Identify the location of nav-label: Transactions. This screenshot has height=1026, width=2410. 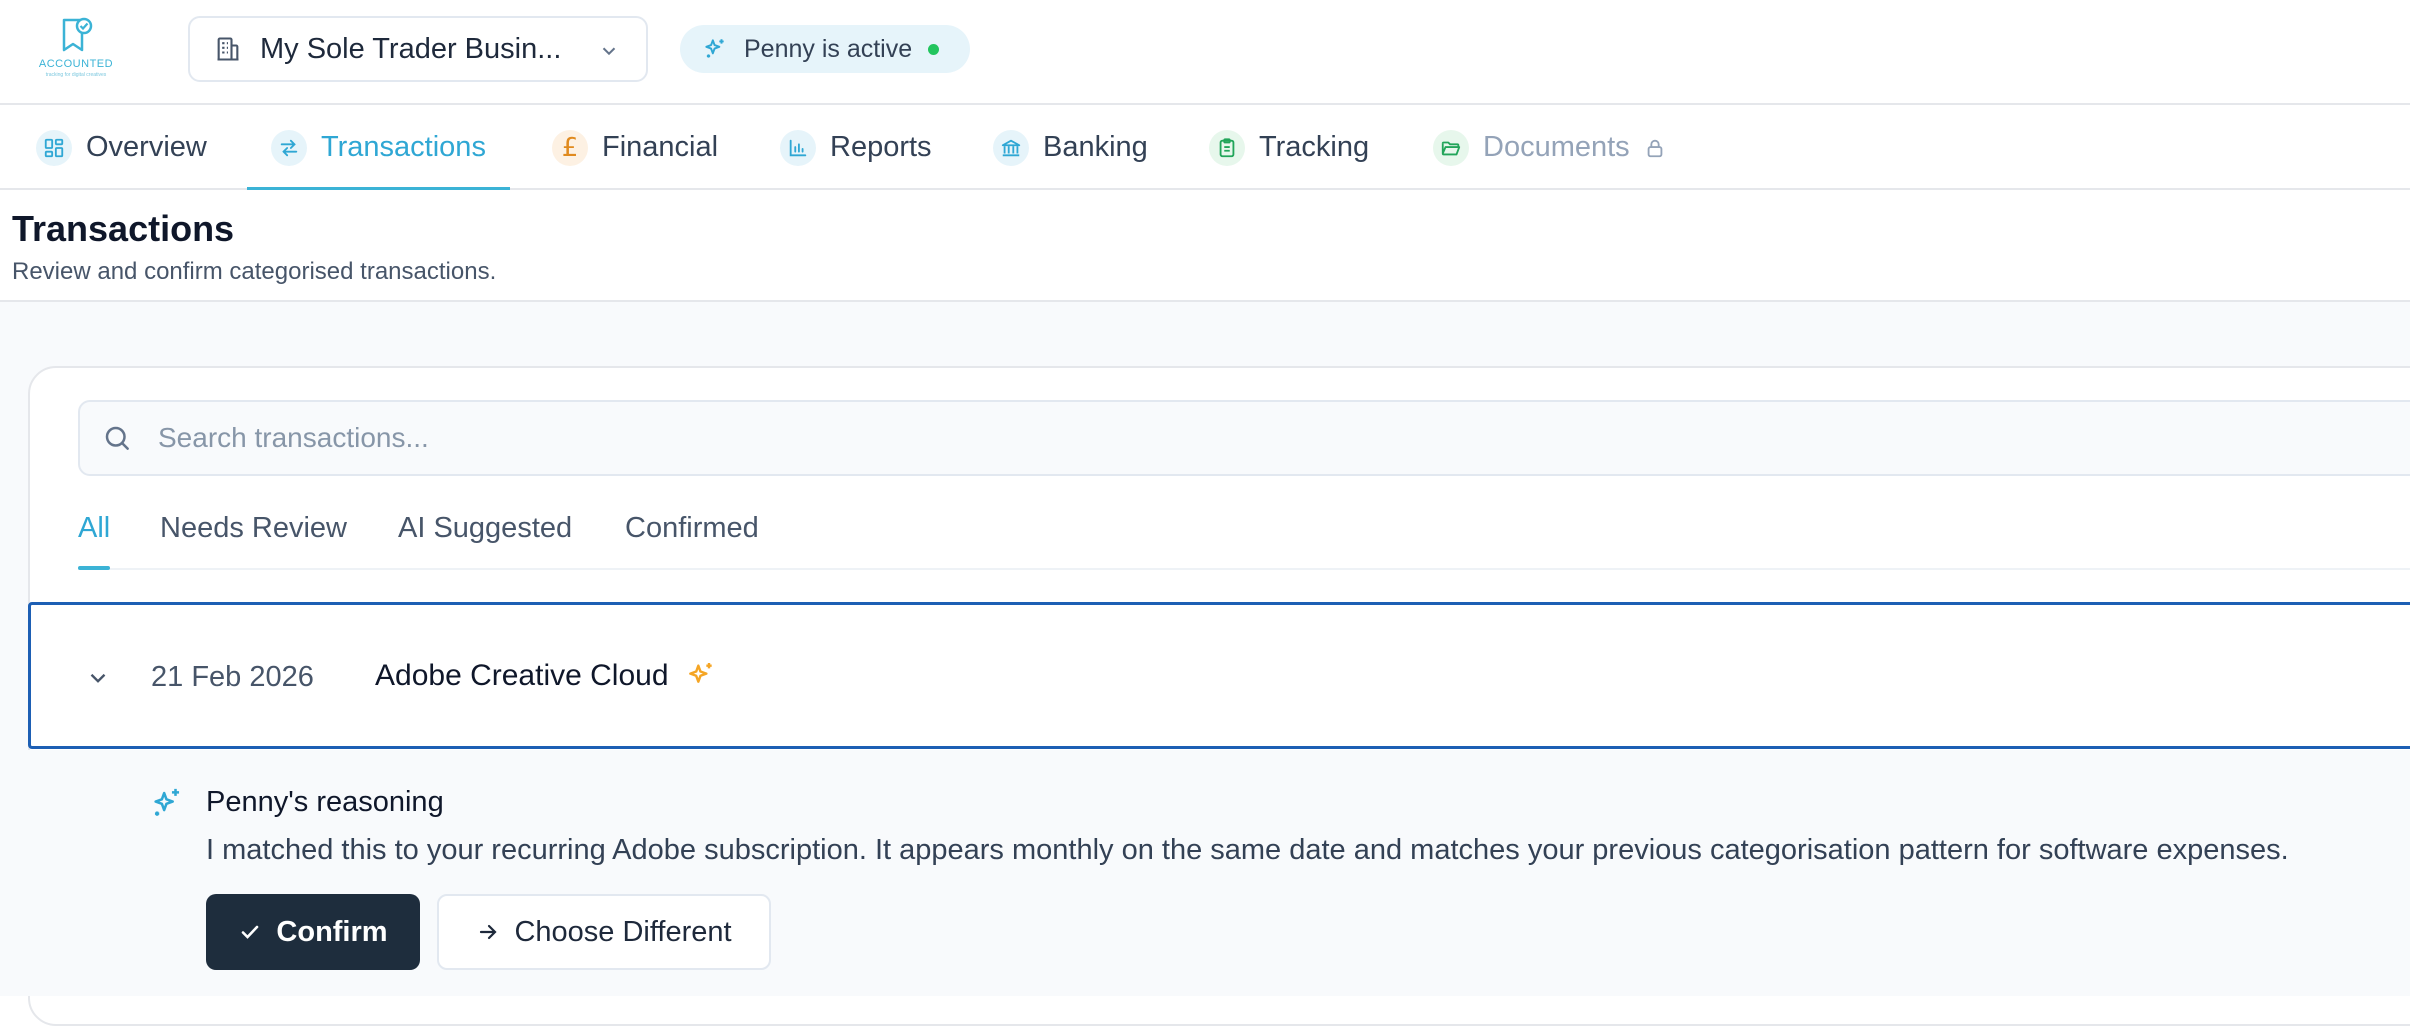
(403, 147).